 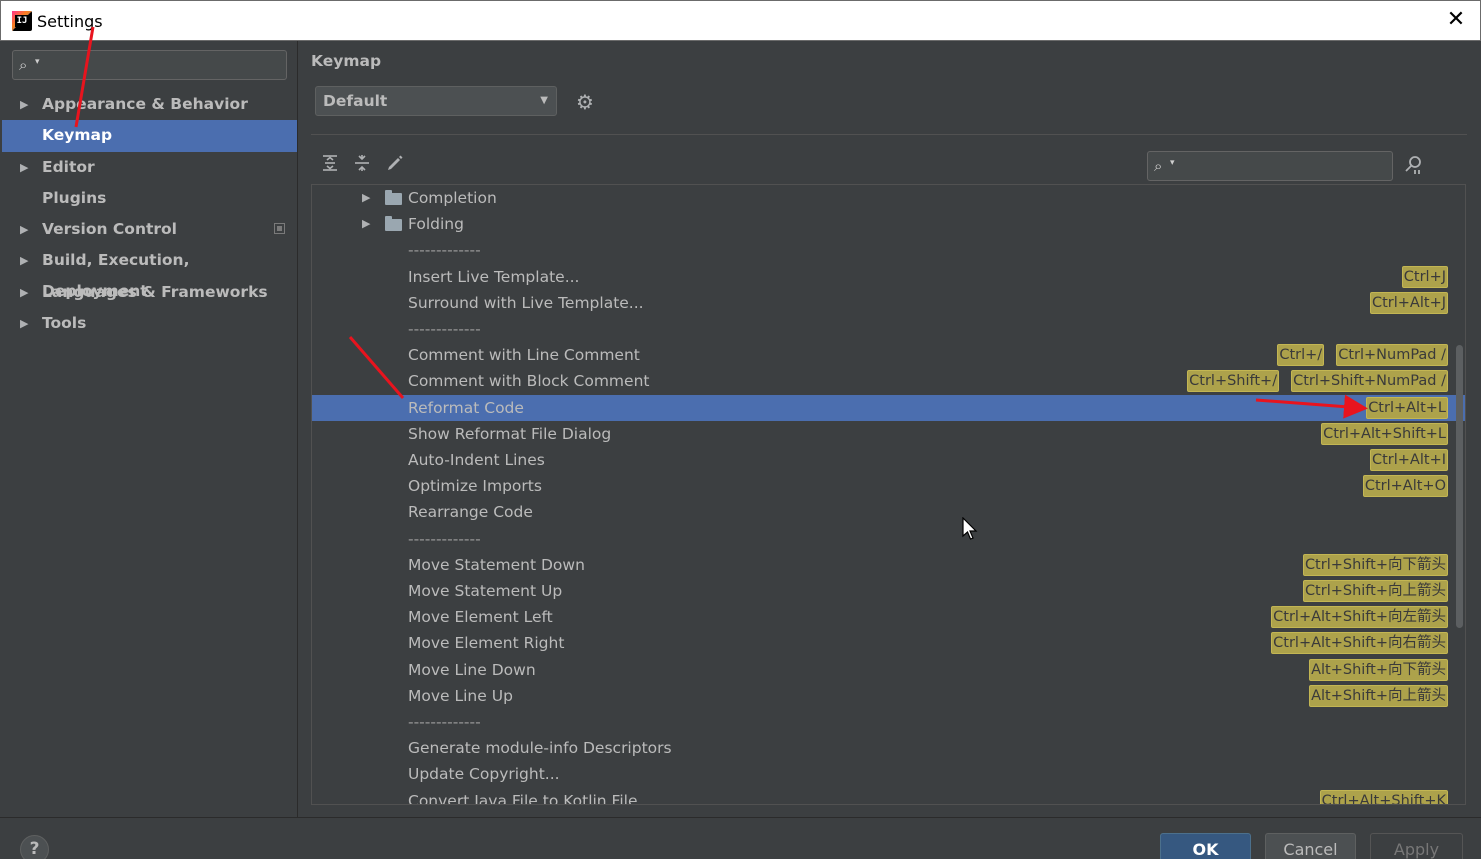 I want to click on shortcut-list: Ctrl+Alt+Shift+向左箭头, so click(x=1359, y=617).